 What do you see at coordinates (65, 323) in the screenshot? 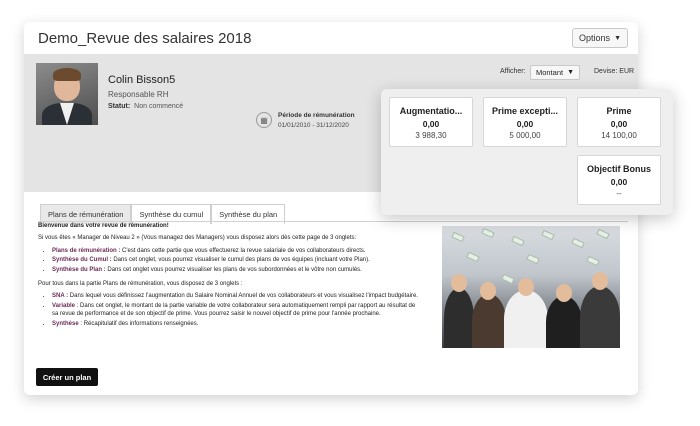
I see `list-term: Synthèse` at bounding box center [65, 323].